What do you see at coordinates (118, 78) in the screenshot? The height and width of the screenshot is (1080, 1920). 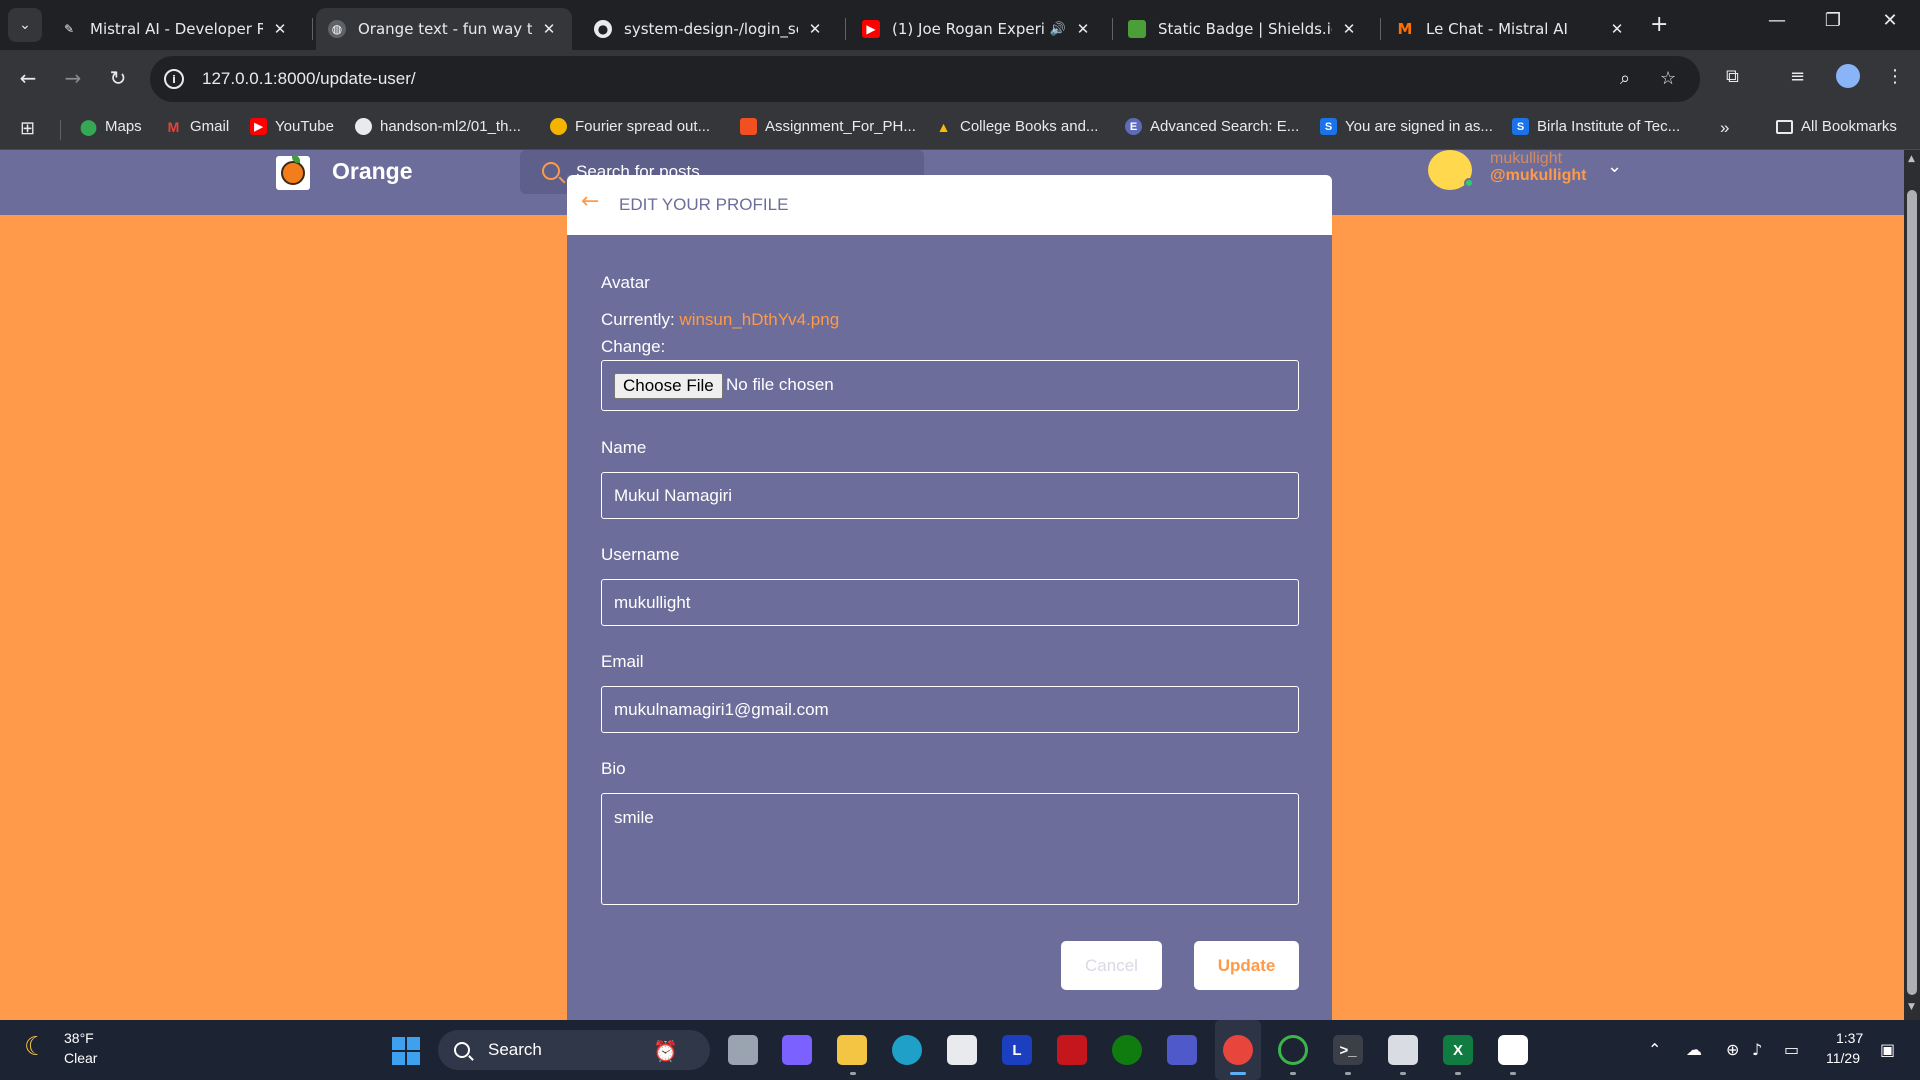 I see `reload-button: ↻` at bounding box center [118, 78].